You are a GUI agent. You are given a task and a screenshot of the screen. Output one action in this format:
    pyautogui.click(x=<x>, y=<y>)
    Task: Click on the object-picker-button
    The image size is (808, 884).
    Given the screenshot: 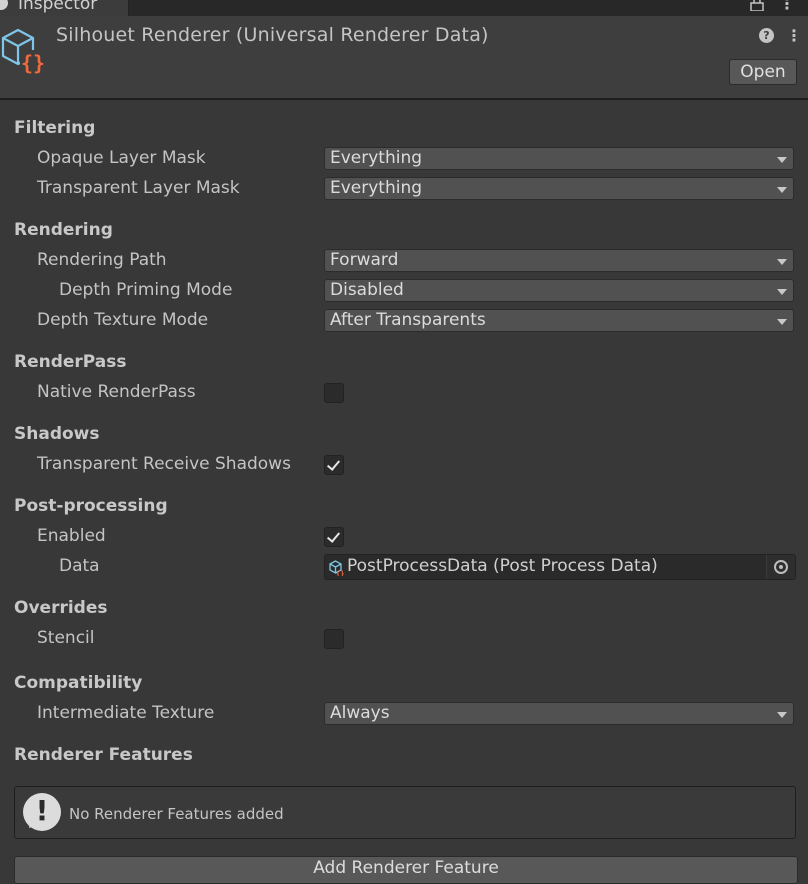 What is the action you would take?
    pyautogui.click(x=780, y=567)
    